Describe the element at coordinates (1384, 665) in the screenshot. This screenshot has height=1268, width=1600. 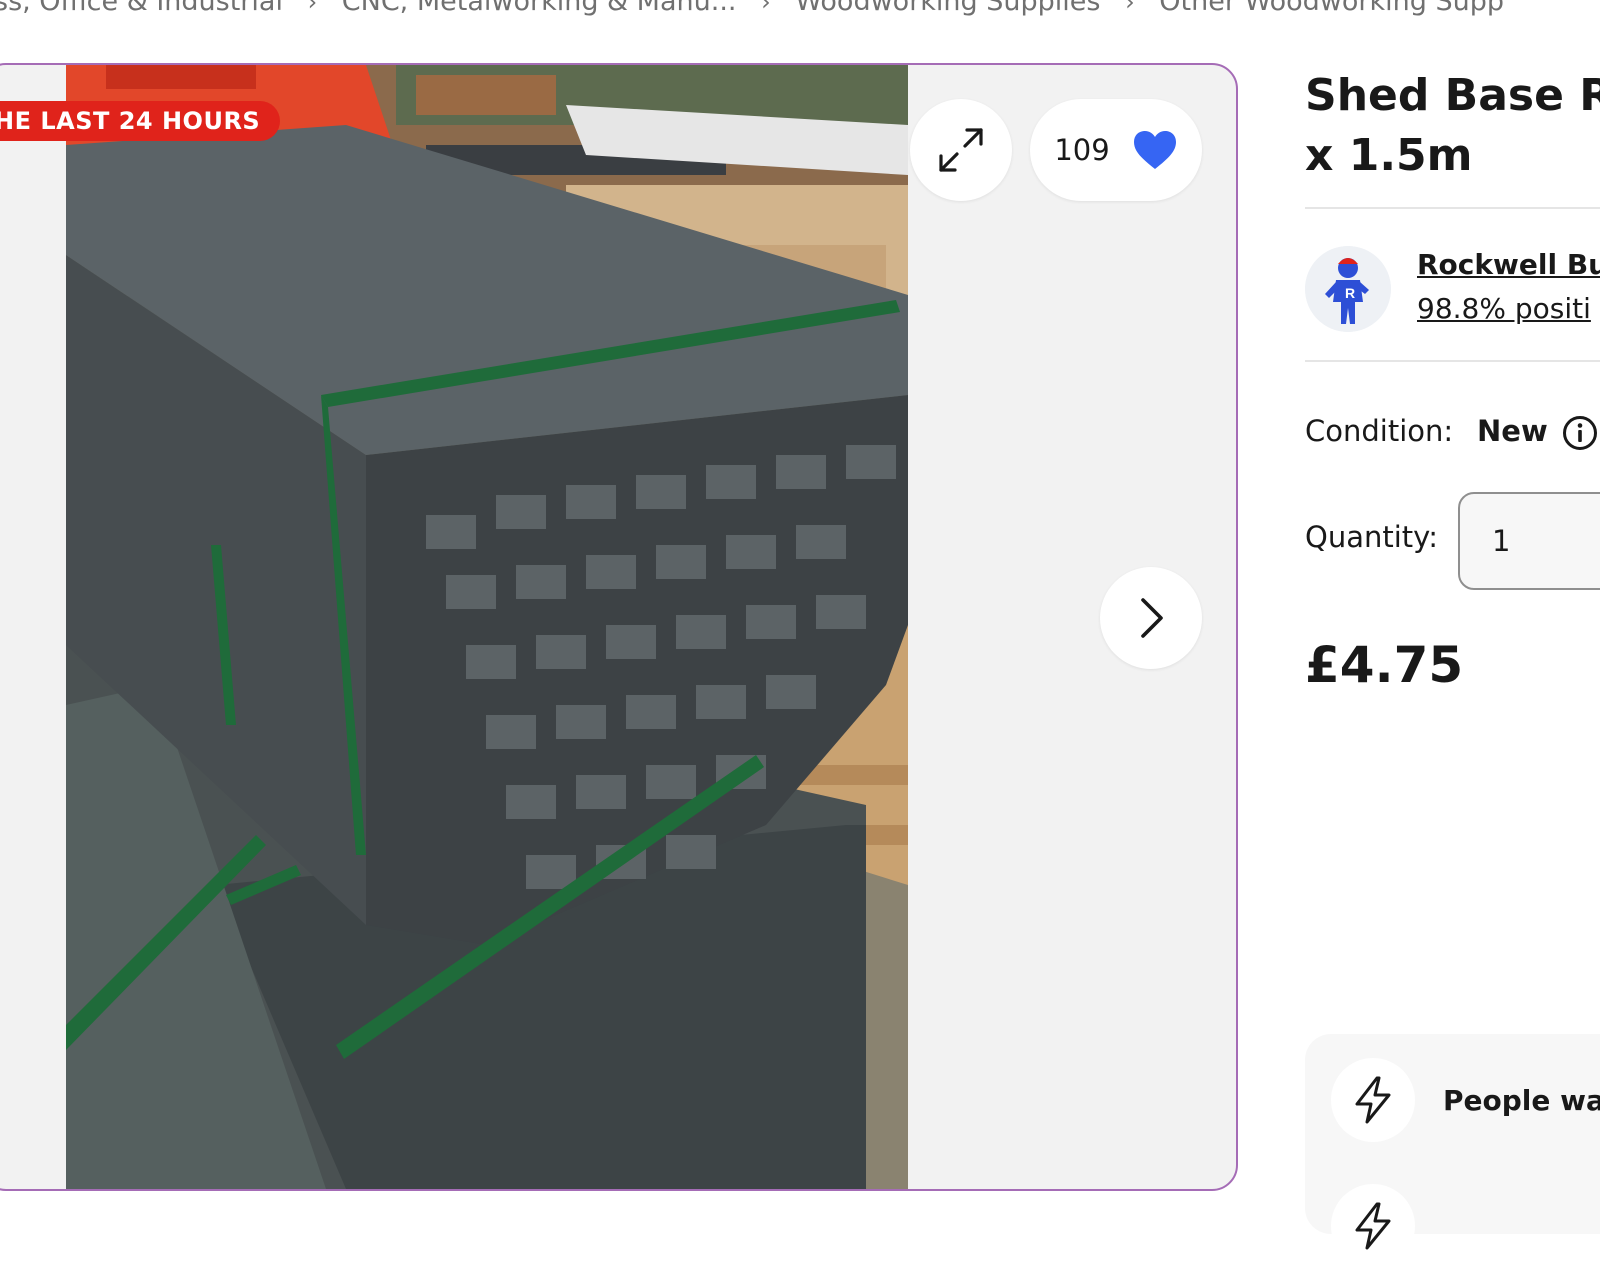
I see `price: £4.75` at that location.